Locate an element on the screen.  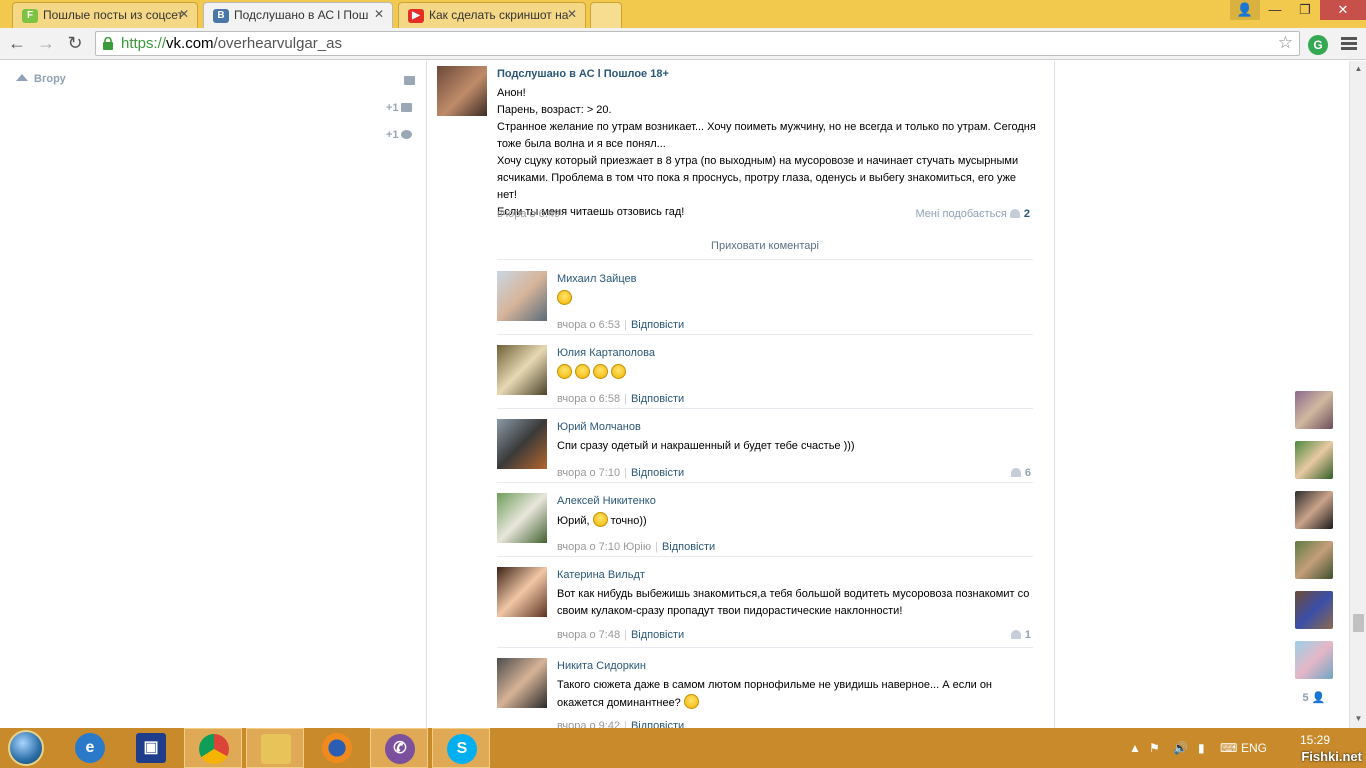
comment-timestamp: вчора о 6:58 is located at coordinates (588, 399).